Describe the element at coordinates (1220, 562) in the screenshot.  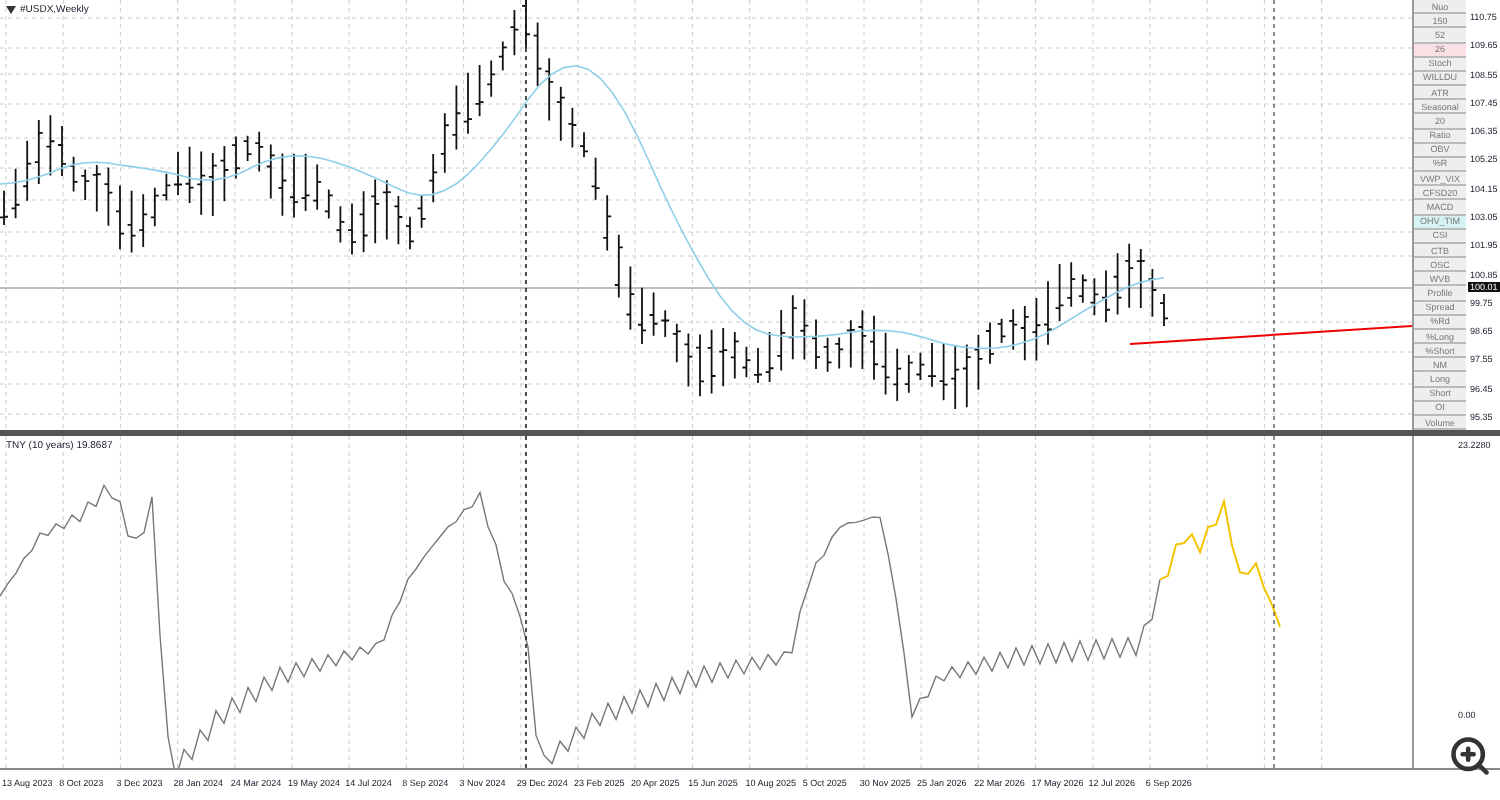
I see `indicator-highlight-line` at that location.